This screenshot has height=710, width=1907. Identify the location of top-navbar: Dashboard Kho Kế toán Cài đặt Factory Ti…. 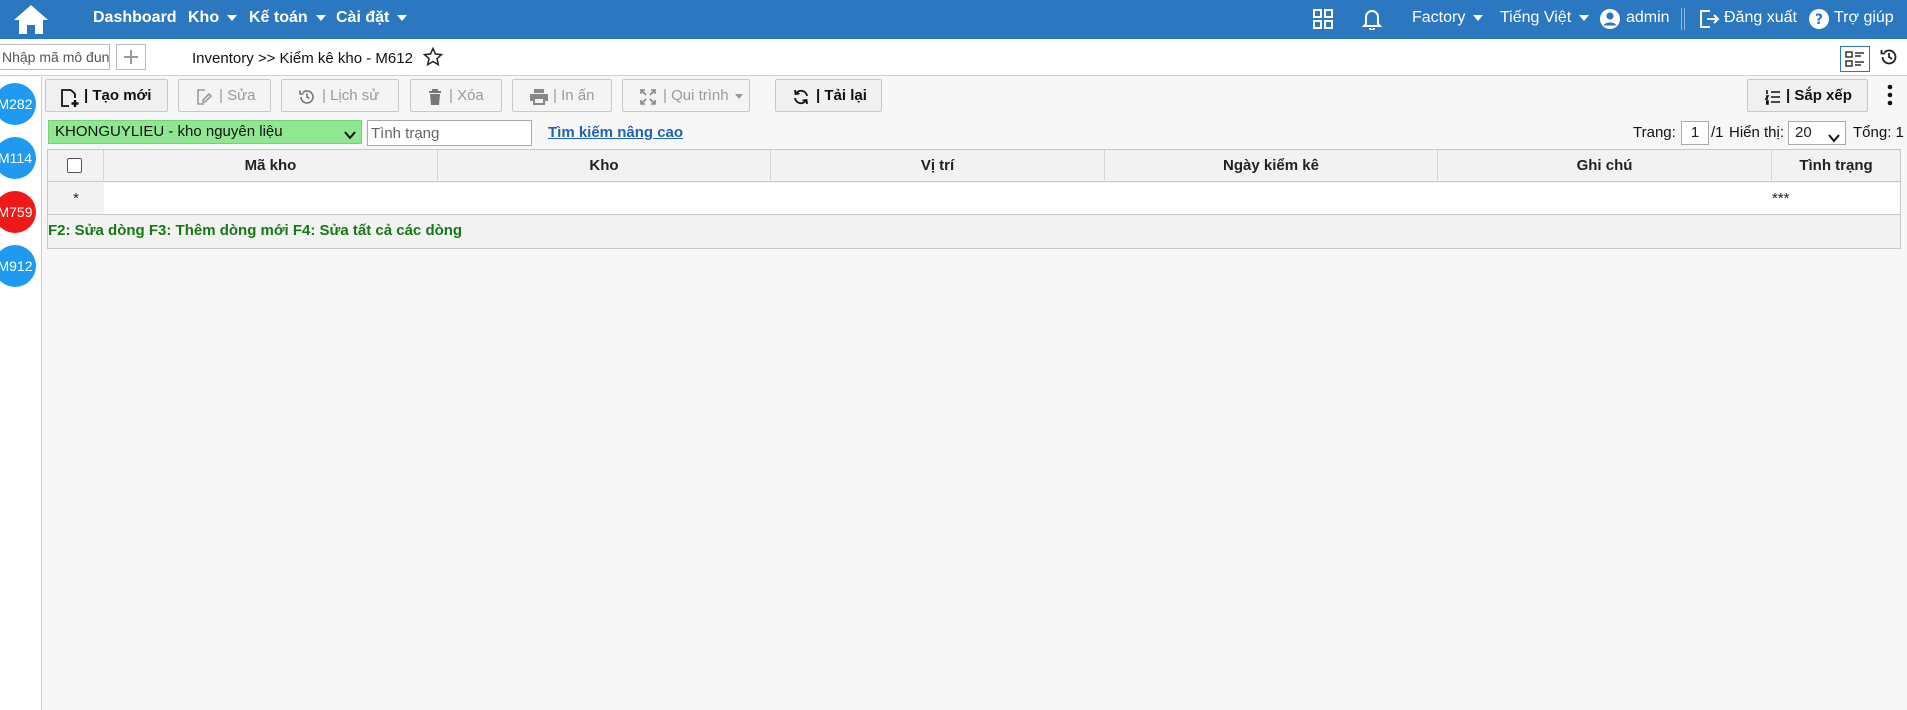
(953, 19).